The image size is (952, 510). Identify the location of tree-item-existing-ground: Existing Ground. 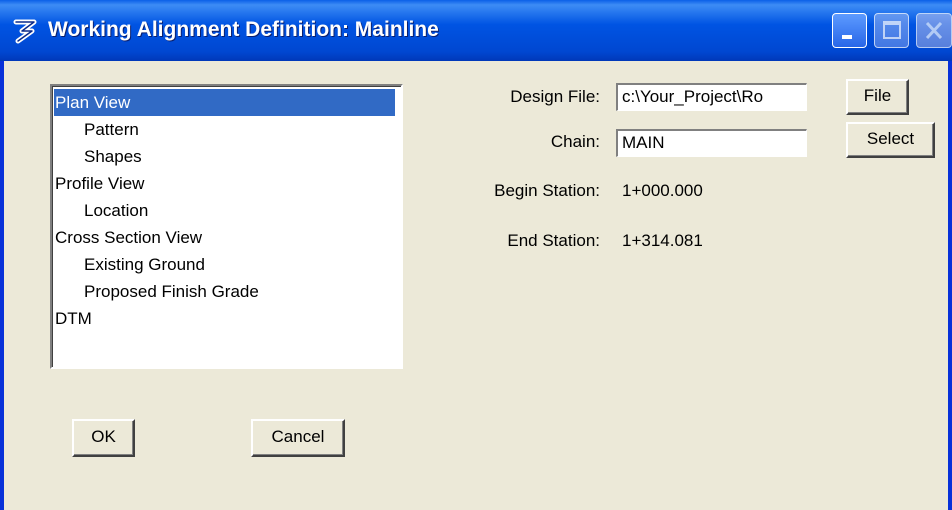
(224, 264).